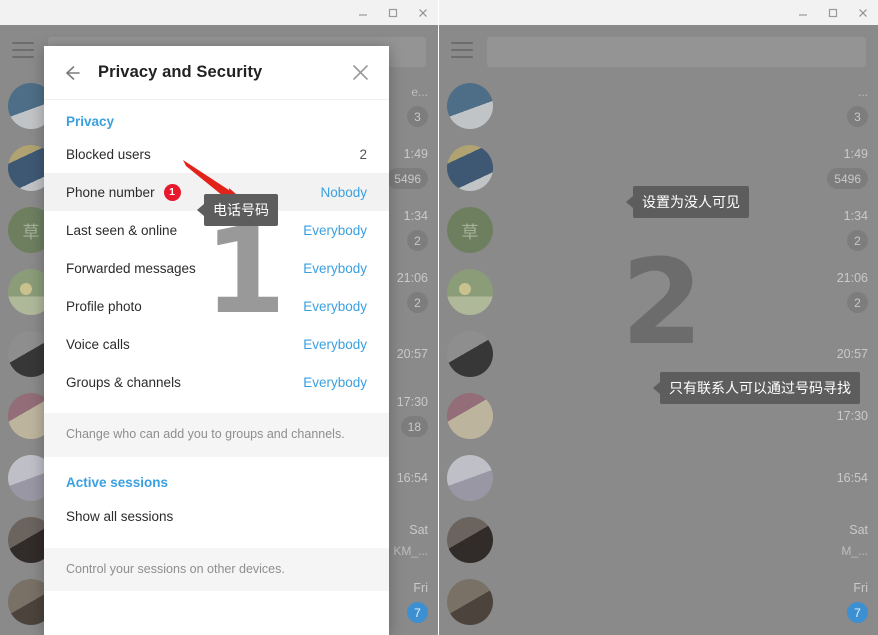 Image resolution: width=878 pixels, height=635 pixels. I want to click on setting-row-blocked-users: Blocked users 2, so click(216, 154).